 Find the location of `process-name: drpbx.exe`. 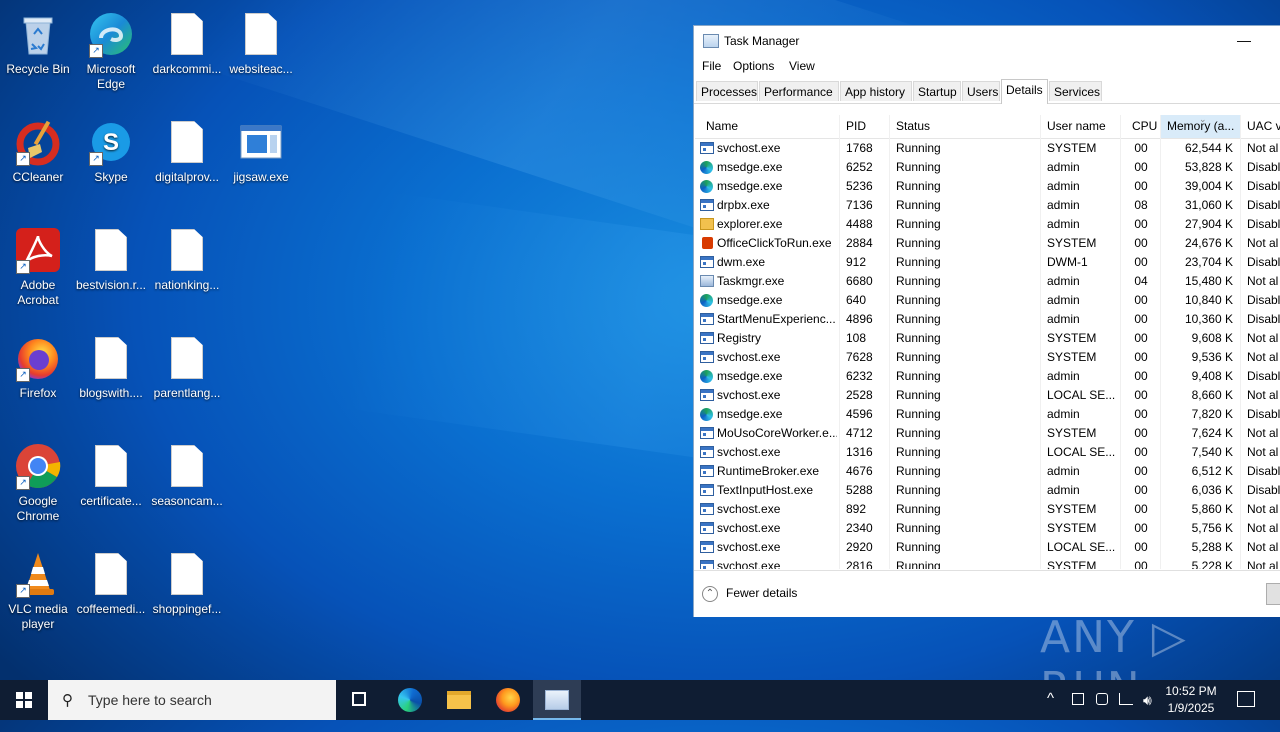

process-name: drpbx.exe is located at coordinates (743, 205).